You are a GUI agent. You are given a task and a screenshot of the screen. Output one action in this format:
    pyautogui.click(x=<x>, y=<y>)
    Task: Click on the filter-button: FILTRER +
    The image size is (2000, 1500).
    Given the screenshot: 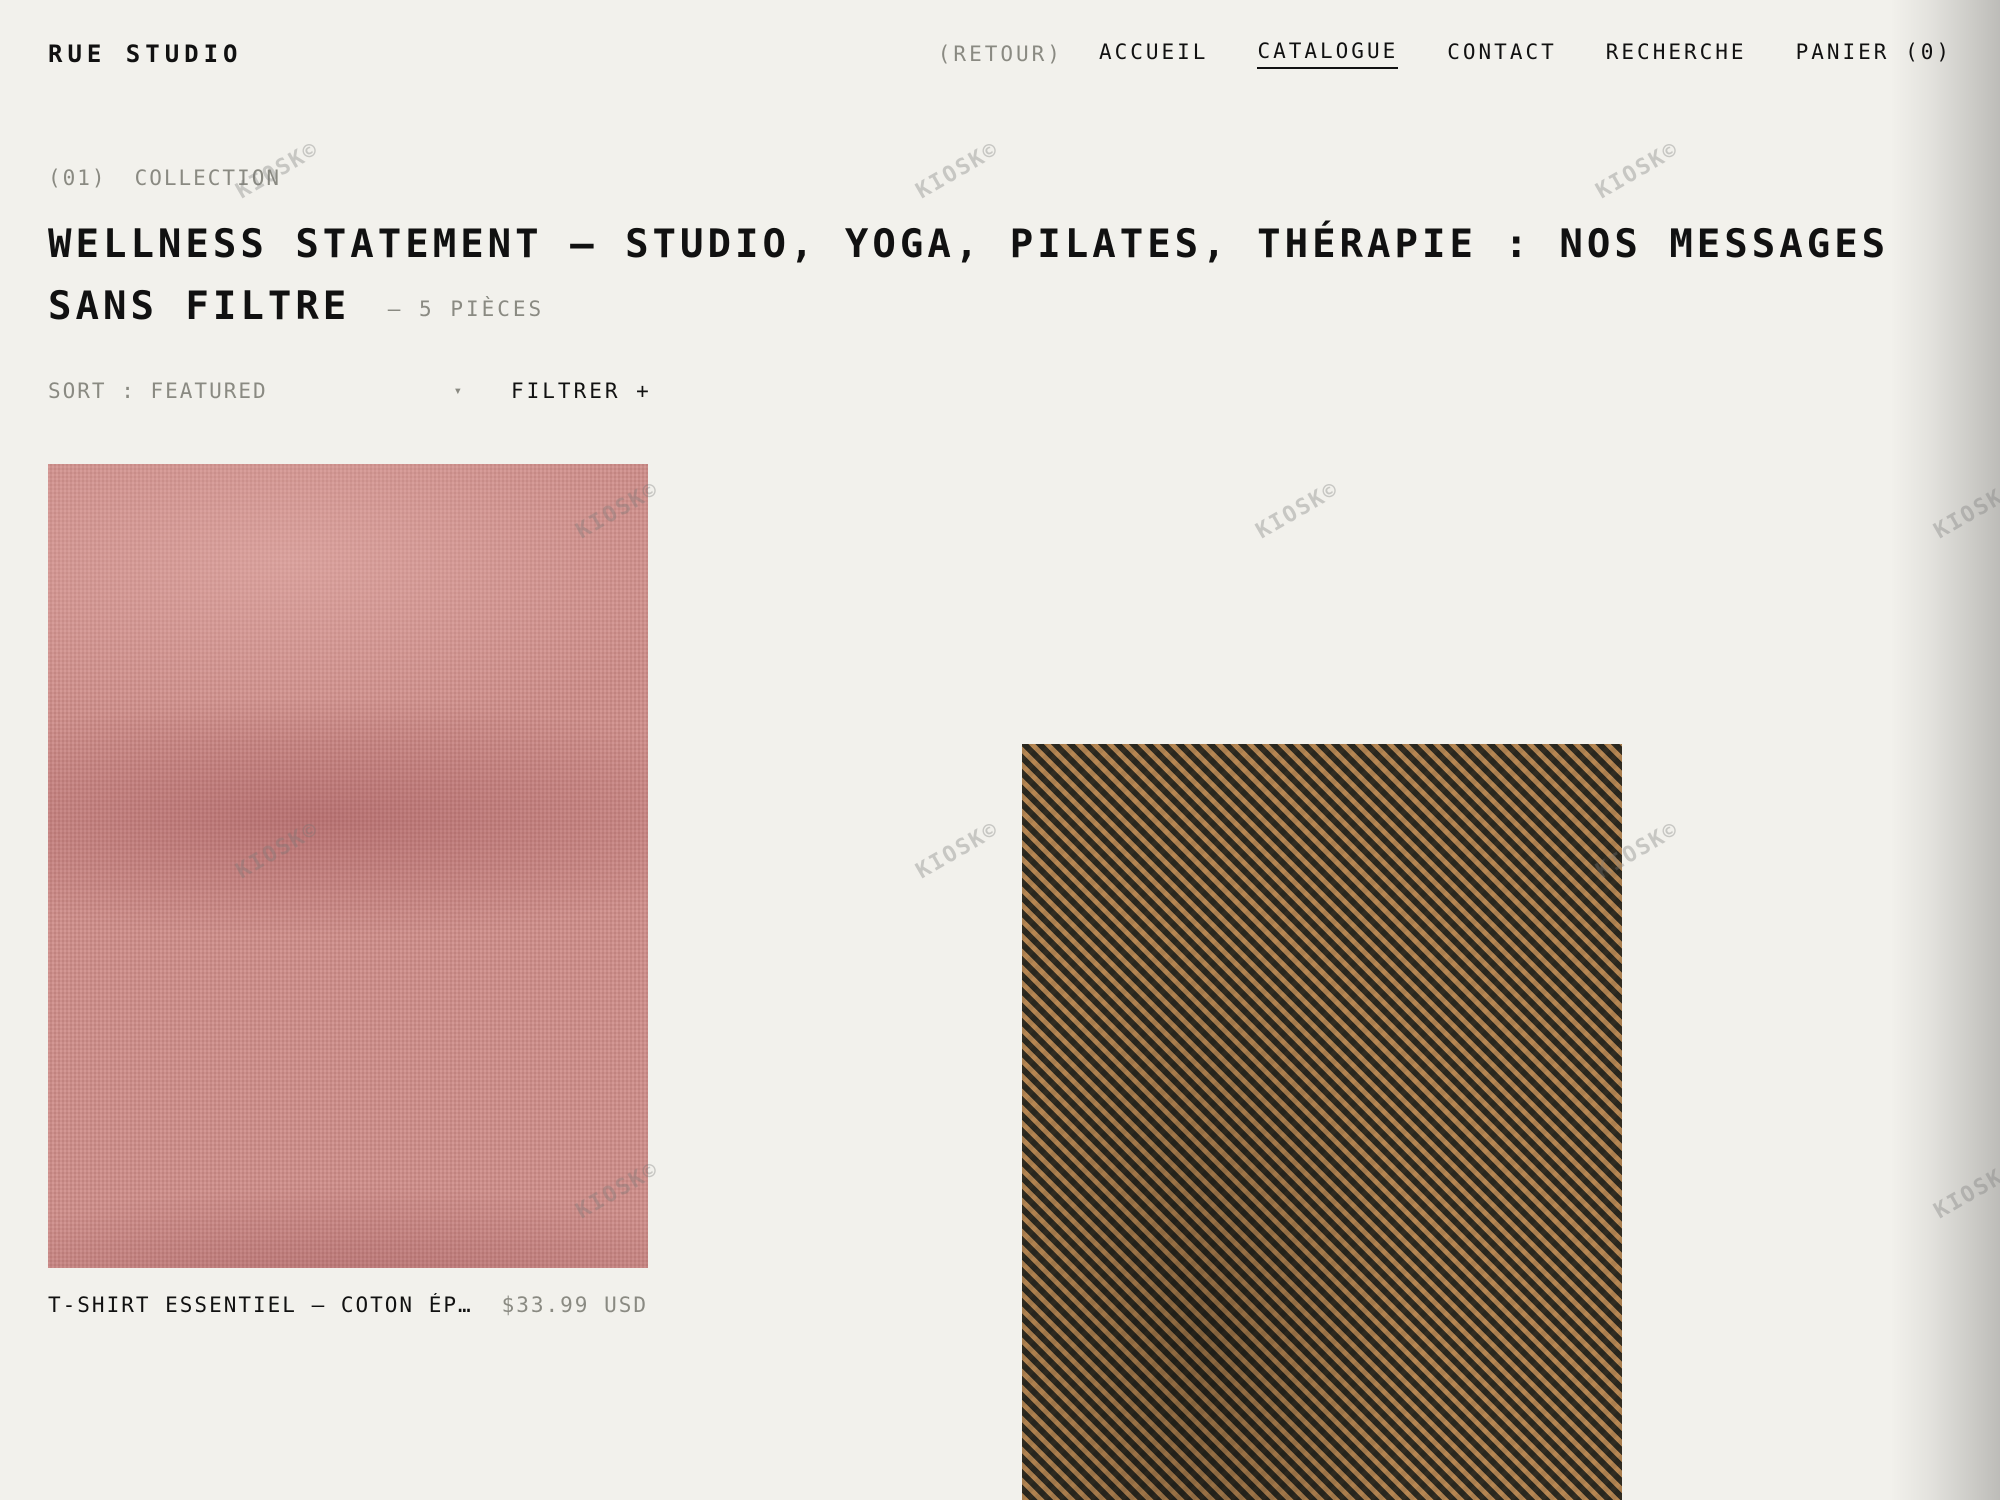 What is the action you would take?
    pyautogui.click(x=581, y=391)
    